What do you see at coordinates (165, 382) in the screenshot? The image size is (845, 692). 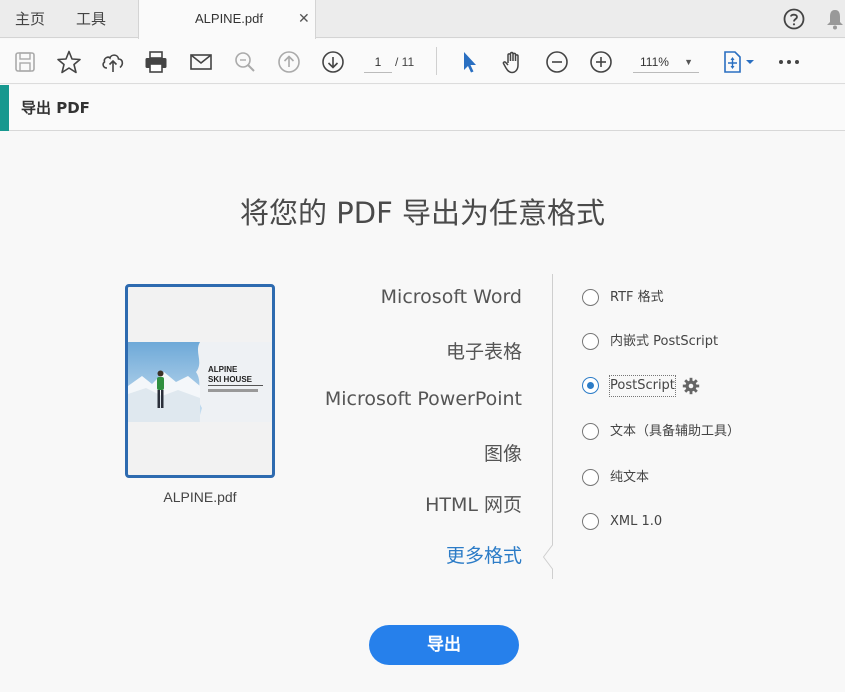 I see `thumbnail-photo` at bounding box center [165, 382].